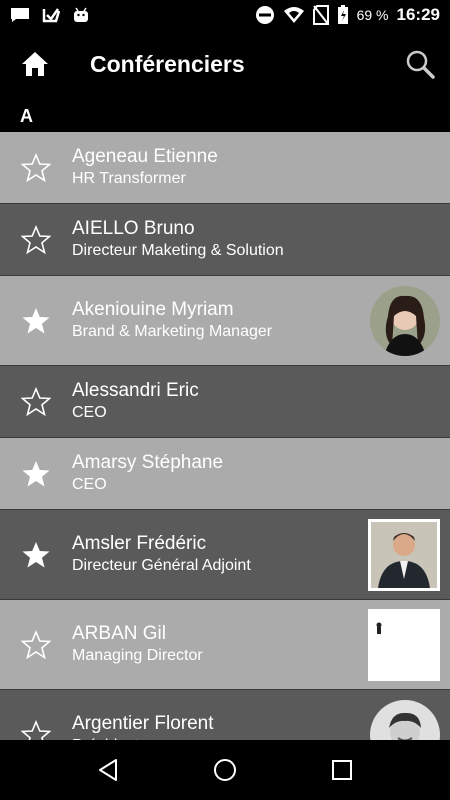 This screenshot has width=450, height=800. I want to click on square-recents-icon, so click(341, 770).